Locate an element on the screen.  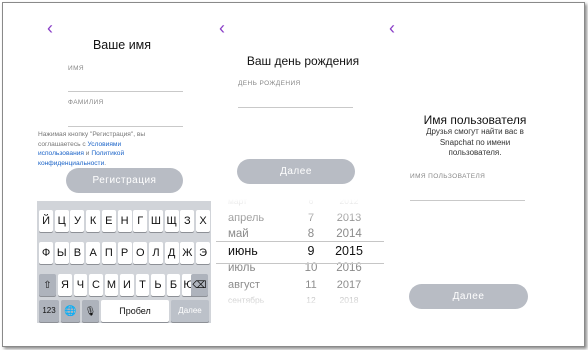
key-row3-7: Б is located at coordinates (173, 285).